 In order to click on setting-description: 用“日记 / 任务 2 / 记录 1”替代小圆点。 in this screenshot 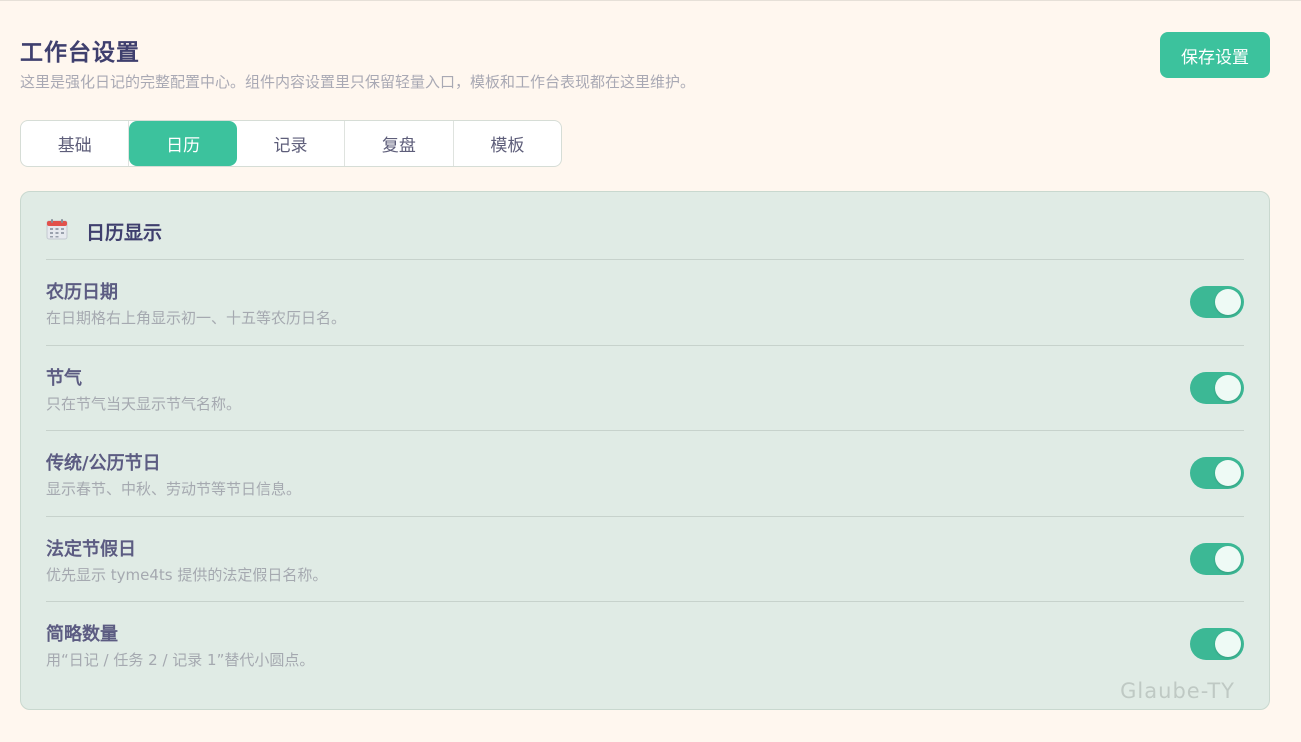, I will do `click(180, 660)`.